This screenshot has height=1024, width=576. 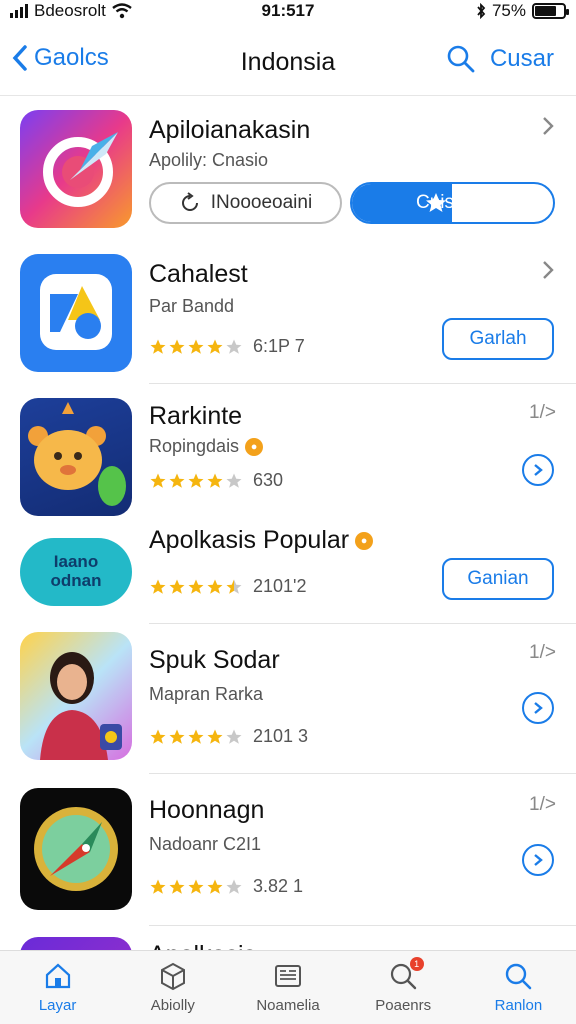 I want to click on search-button: Cusar, so click(x=500, y=59).